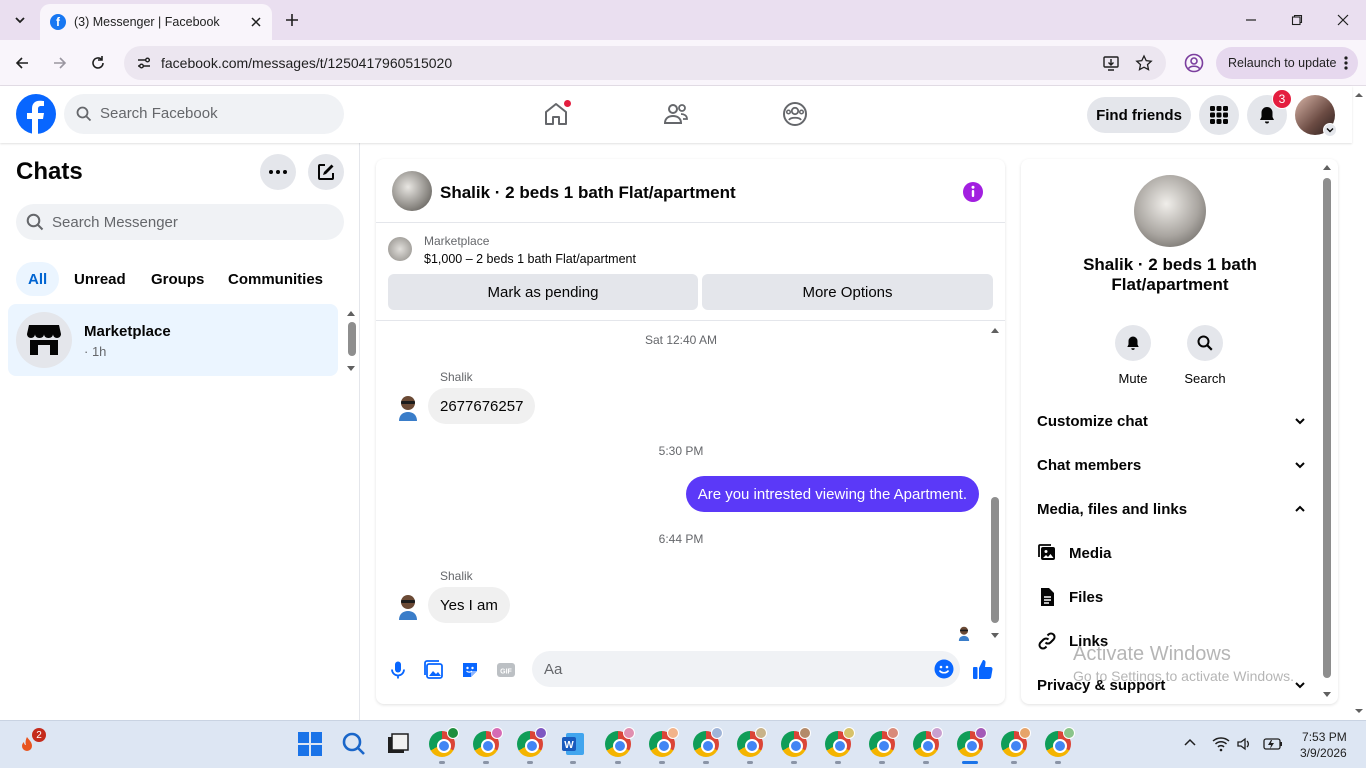  I want to click on tab-search-button, so click(20, 20).